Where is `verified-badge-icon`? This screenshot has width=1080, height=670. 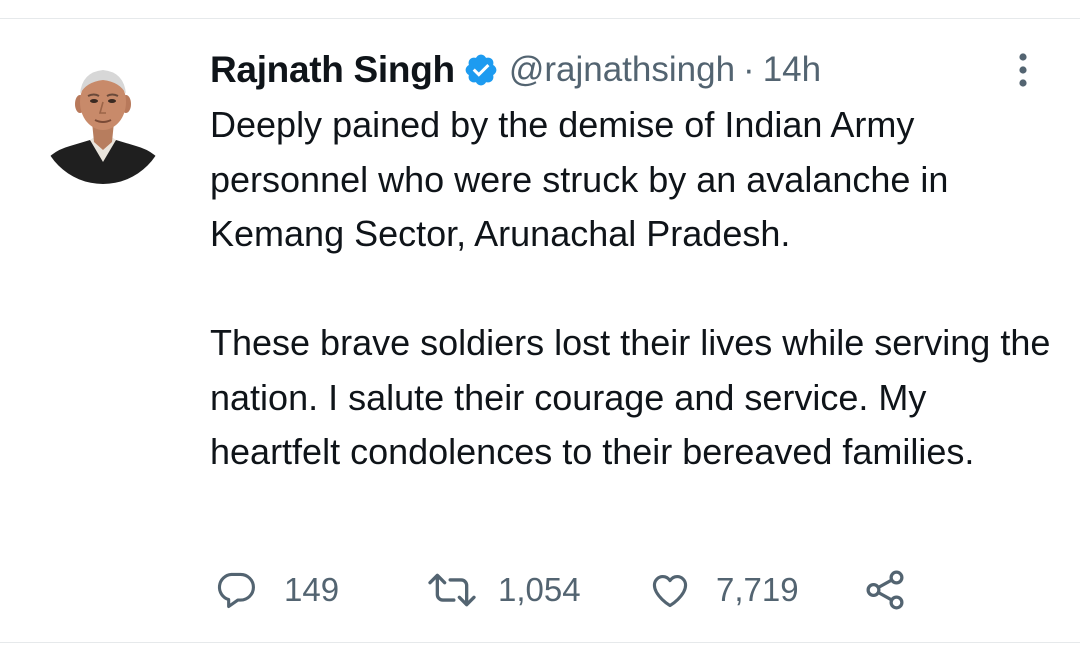 verified-badge-icon is located at coordinates (481, 70).